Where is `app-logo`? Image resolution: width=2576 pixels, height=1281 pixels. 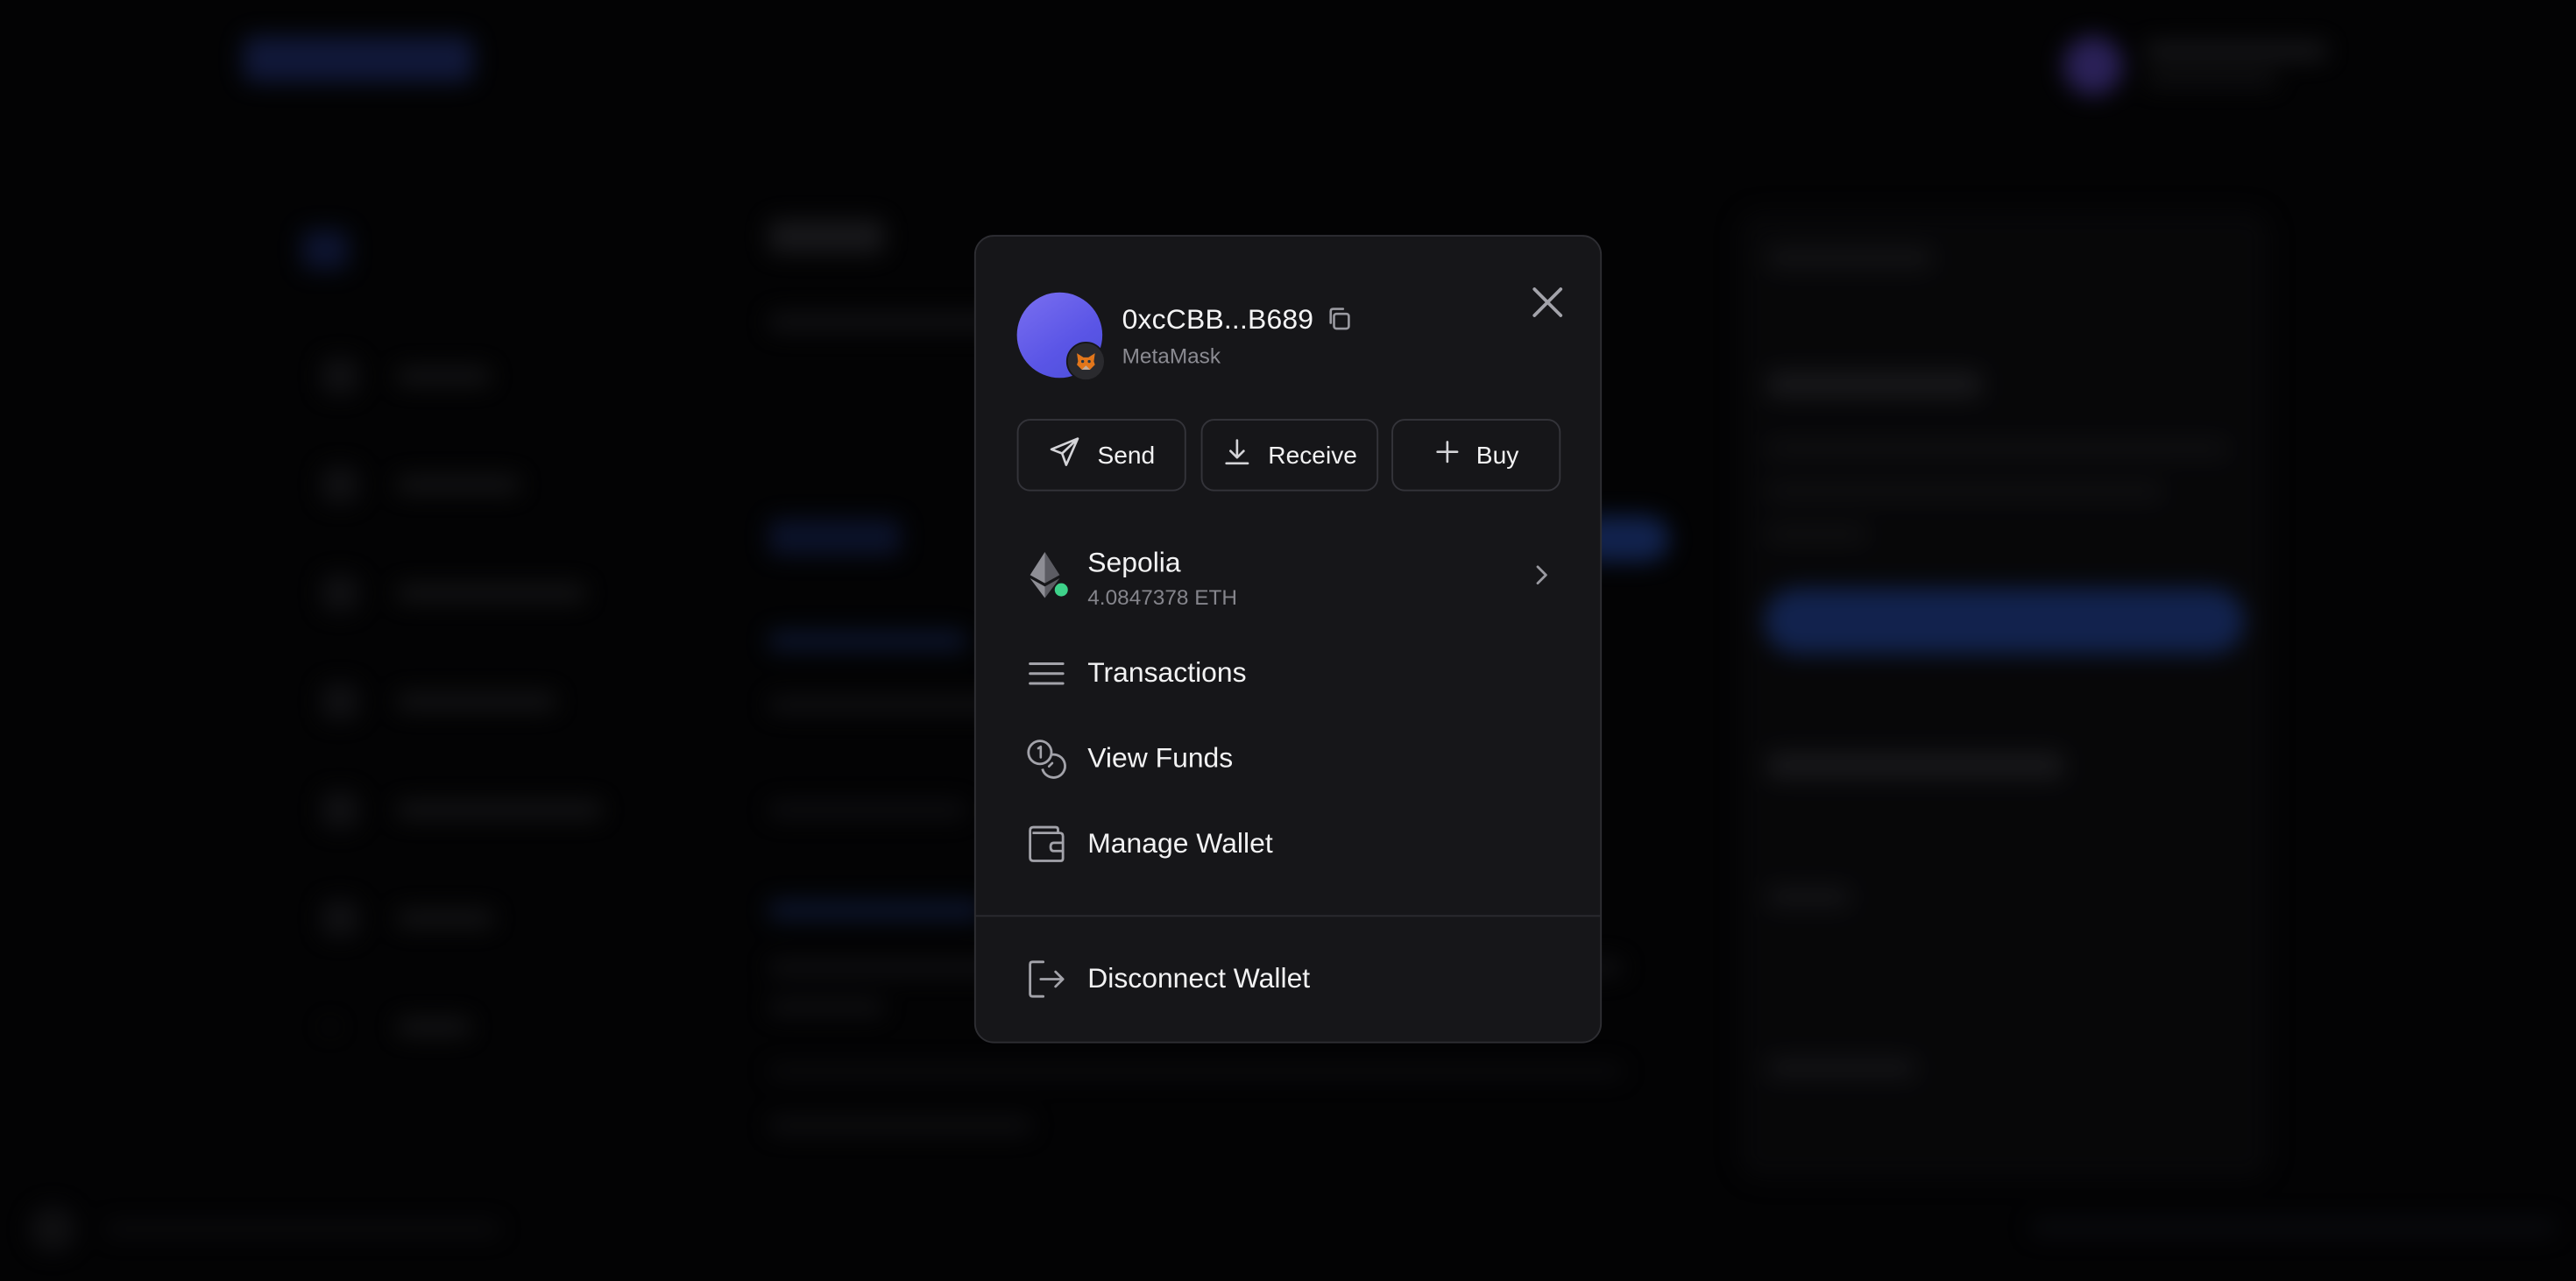
app-logo is located at coordinates (358, 59).